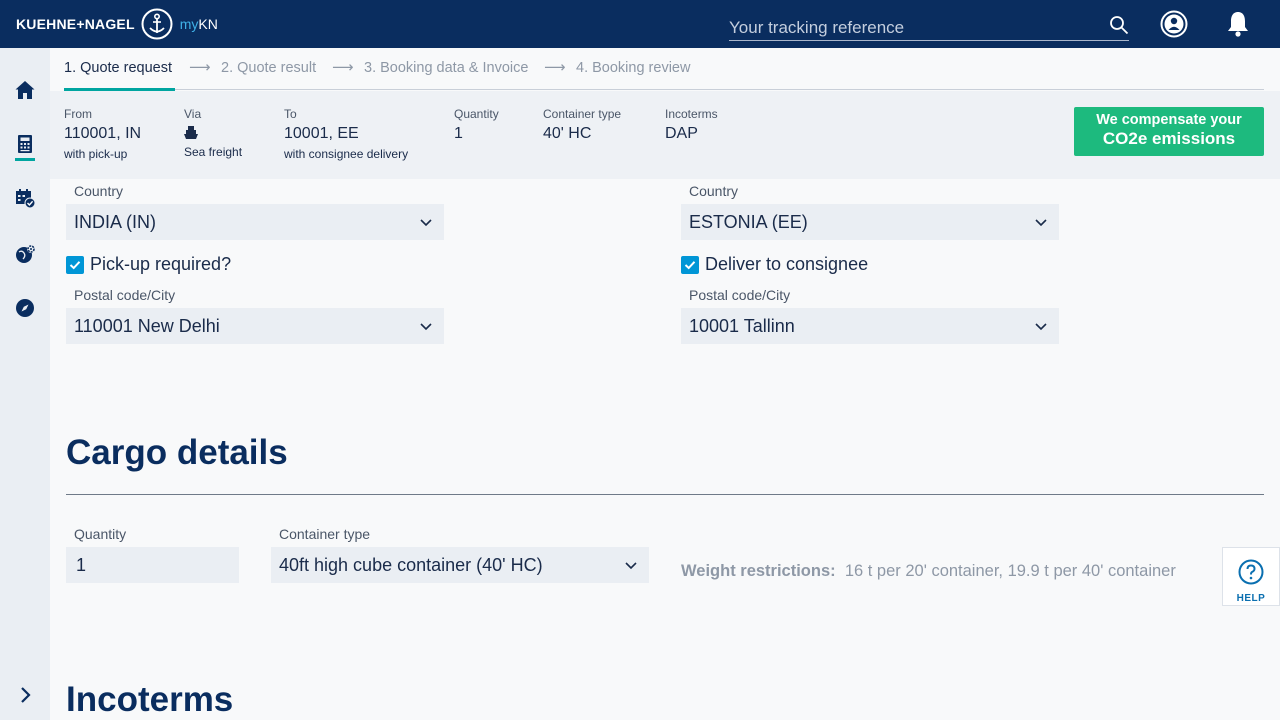 The height and width of the screenshot is (720, 1280). I want to click on globe-gear-icon, so click(25, 254).